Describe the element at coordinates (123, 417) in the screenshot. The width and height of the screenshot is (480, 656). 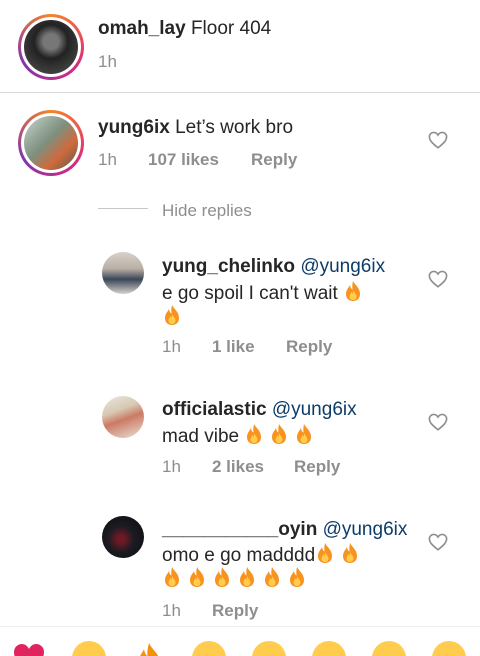
I see `avatar-officialastic` at that location.